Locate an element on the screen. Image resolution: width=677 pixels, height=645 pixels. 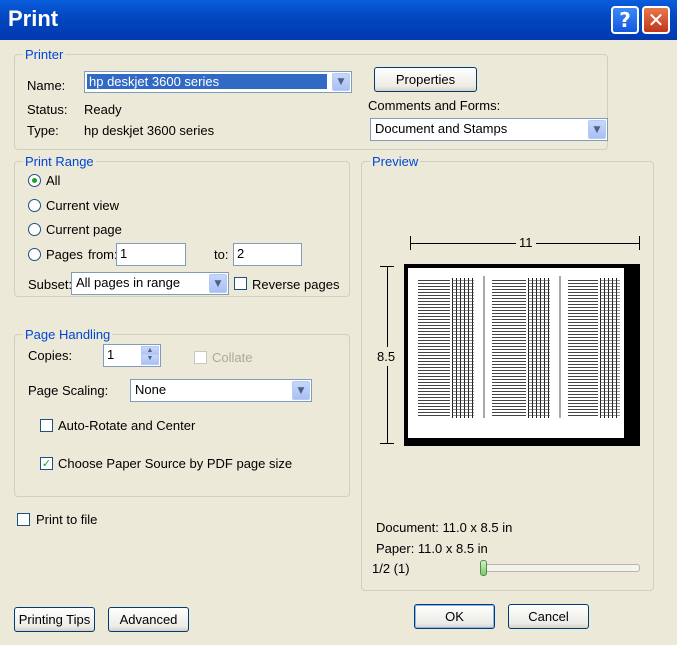
width-ruler-tick-right is located at coordinates (639, 243).